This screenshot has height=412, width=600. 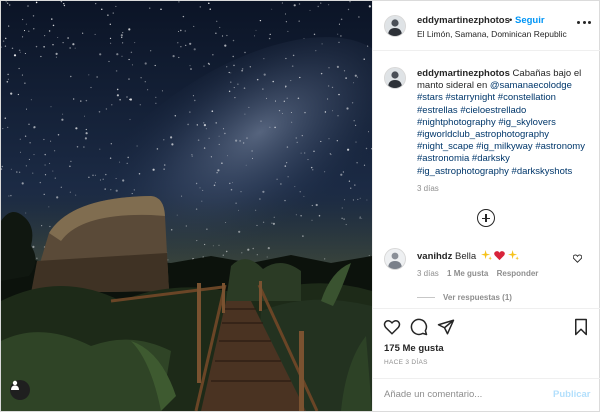 What do you see at coordinates (527, 122) in the screenshot?
I see `hashtag-link: #ig_skylovers` at bounding box center [527, 122].